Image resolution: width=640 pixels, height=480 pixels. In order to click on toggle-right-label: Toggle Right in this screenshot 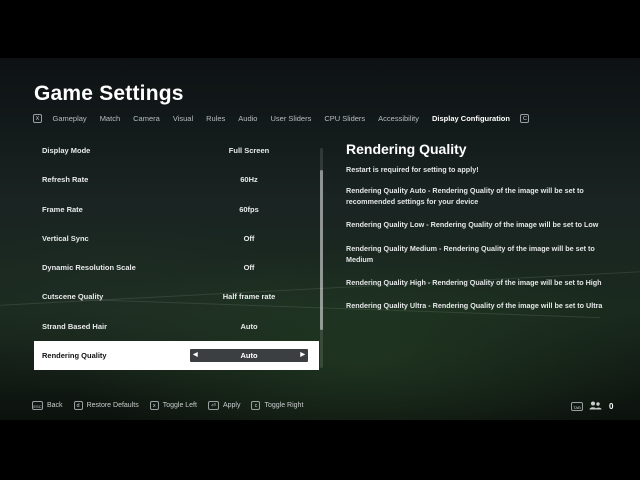, I will do `click(284, 405)`.